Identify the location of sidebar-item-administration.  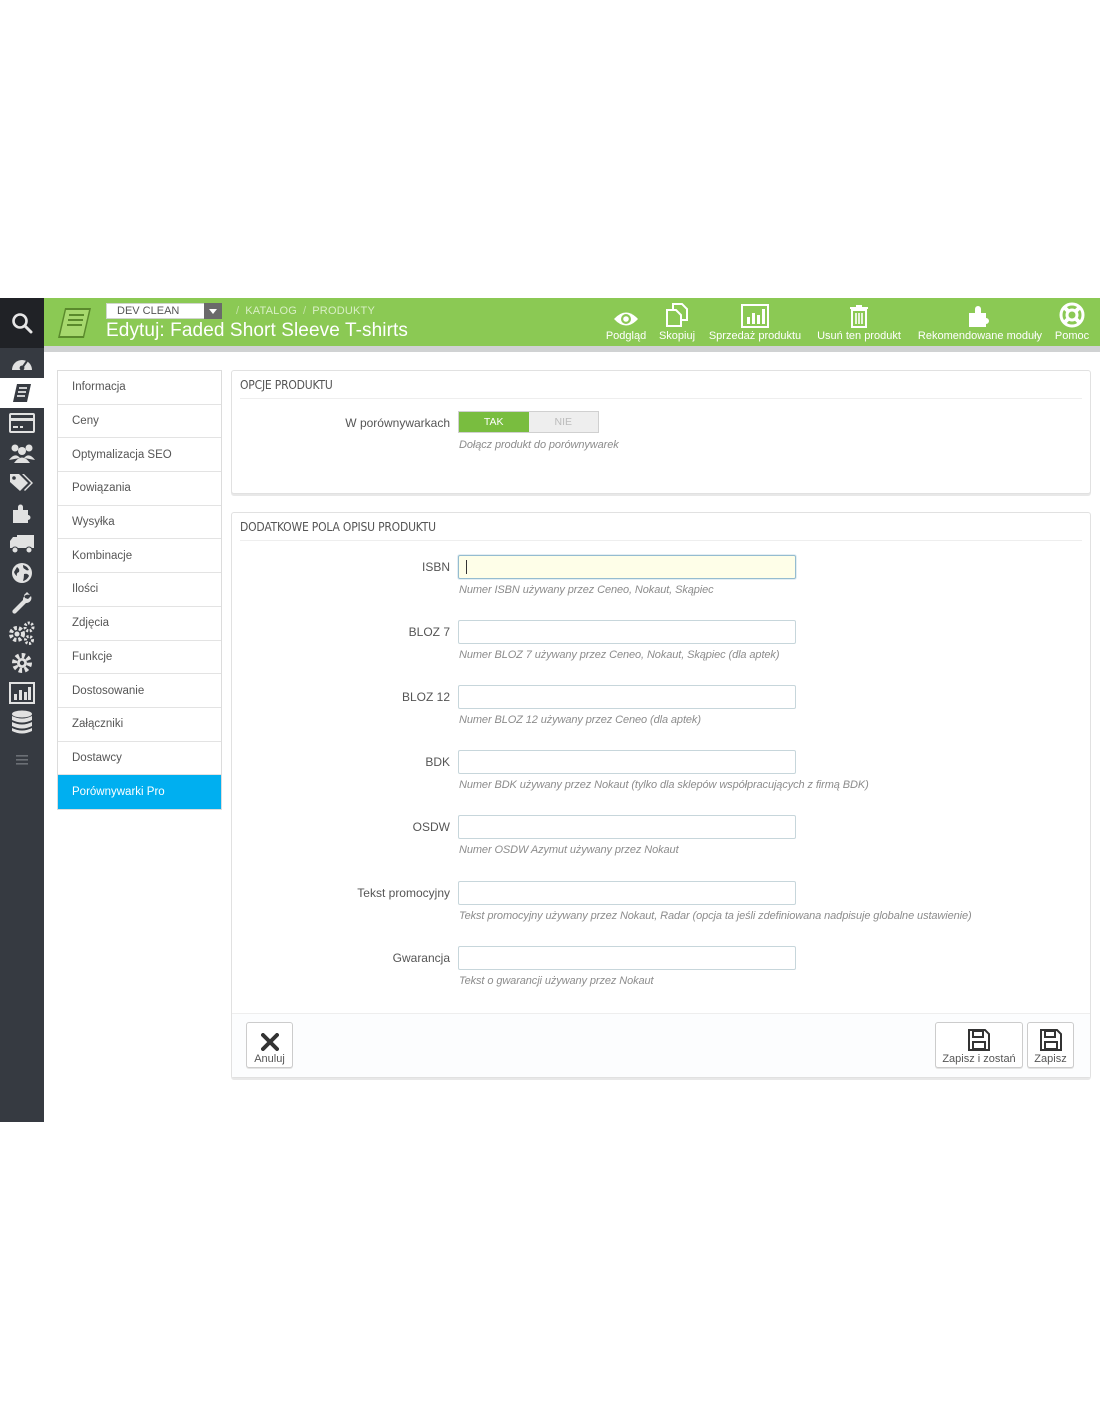
(22, 663).